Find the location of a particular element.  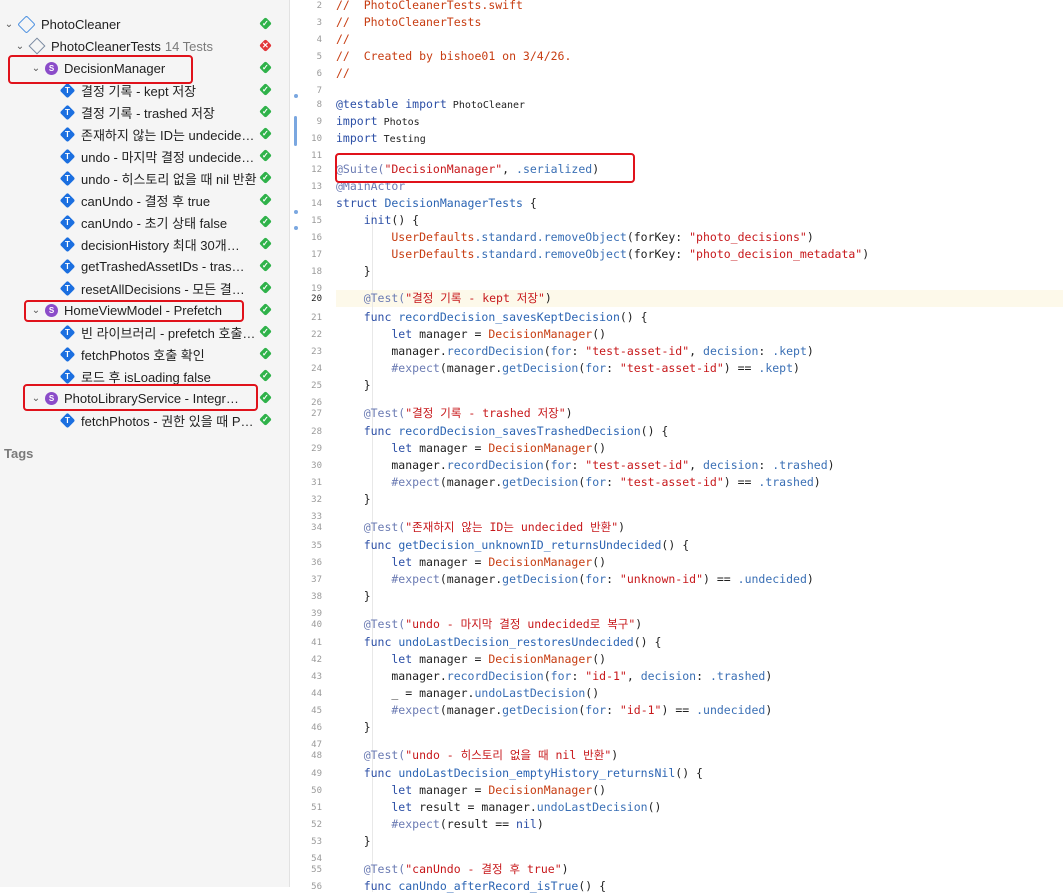

code-line: let result = manager.undoLastDecision() is located at coordinates (699, 807).